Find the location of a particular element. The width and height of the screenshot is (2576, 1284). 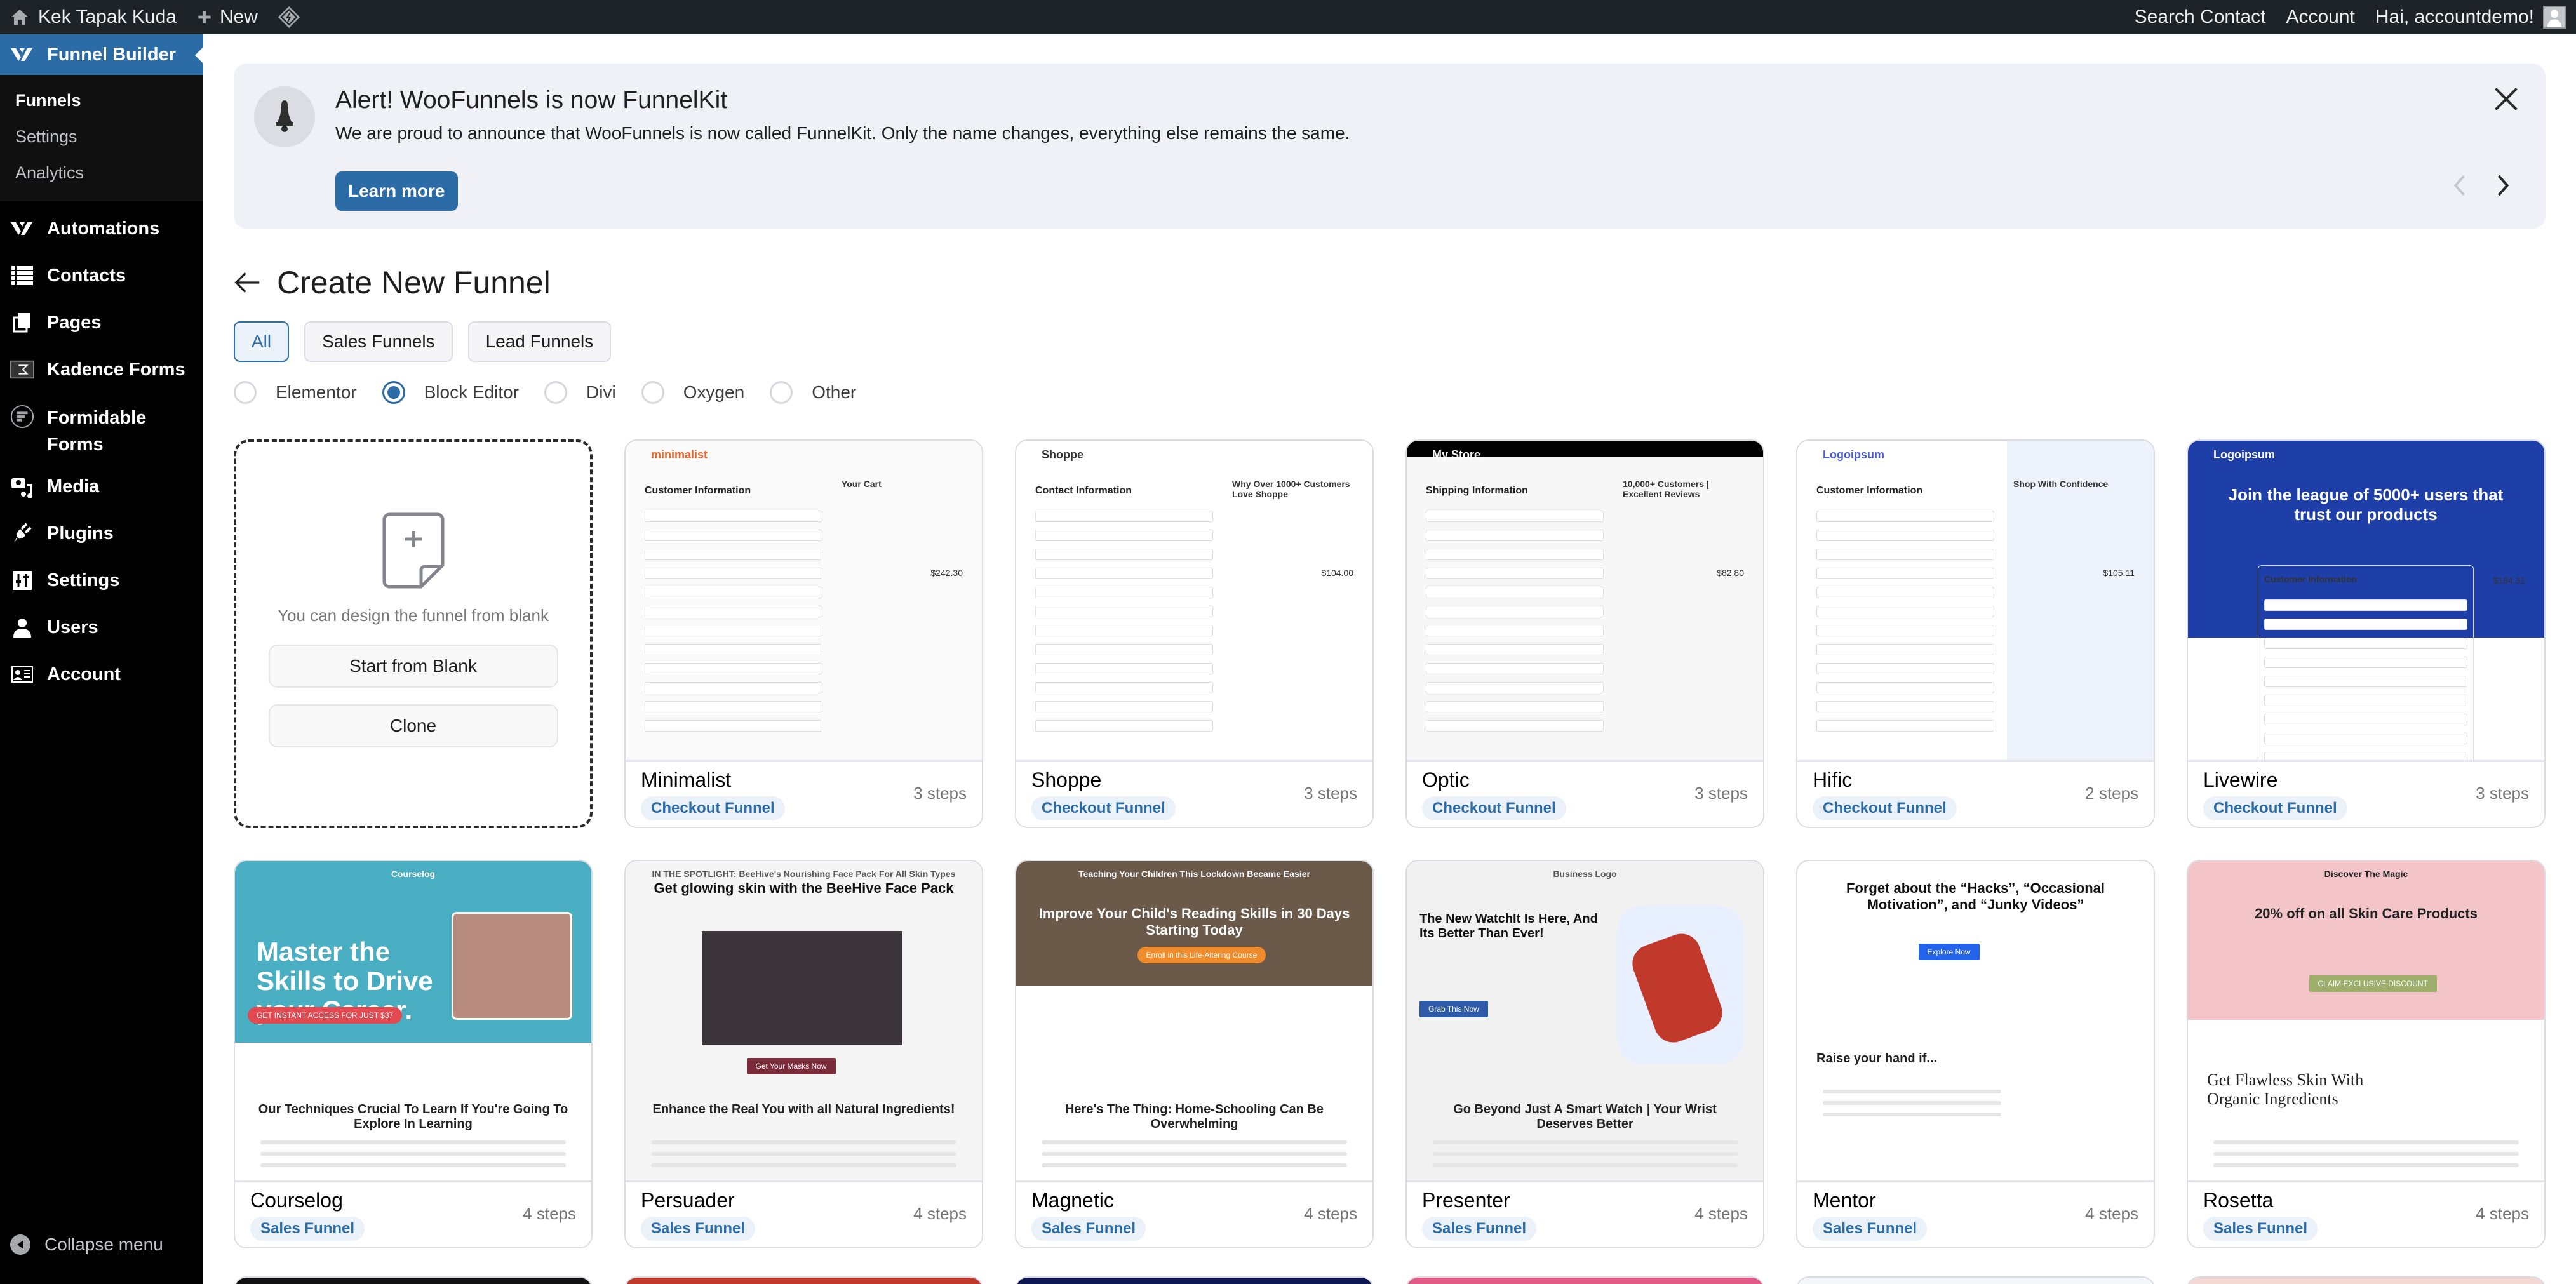

menu-users: Users is located at coordinates (101, 627).